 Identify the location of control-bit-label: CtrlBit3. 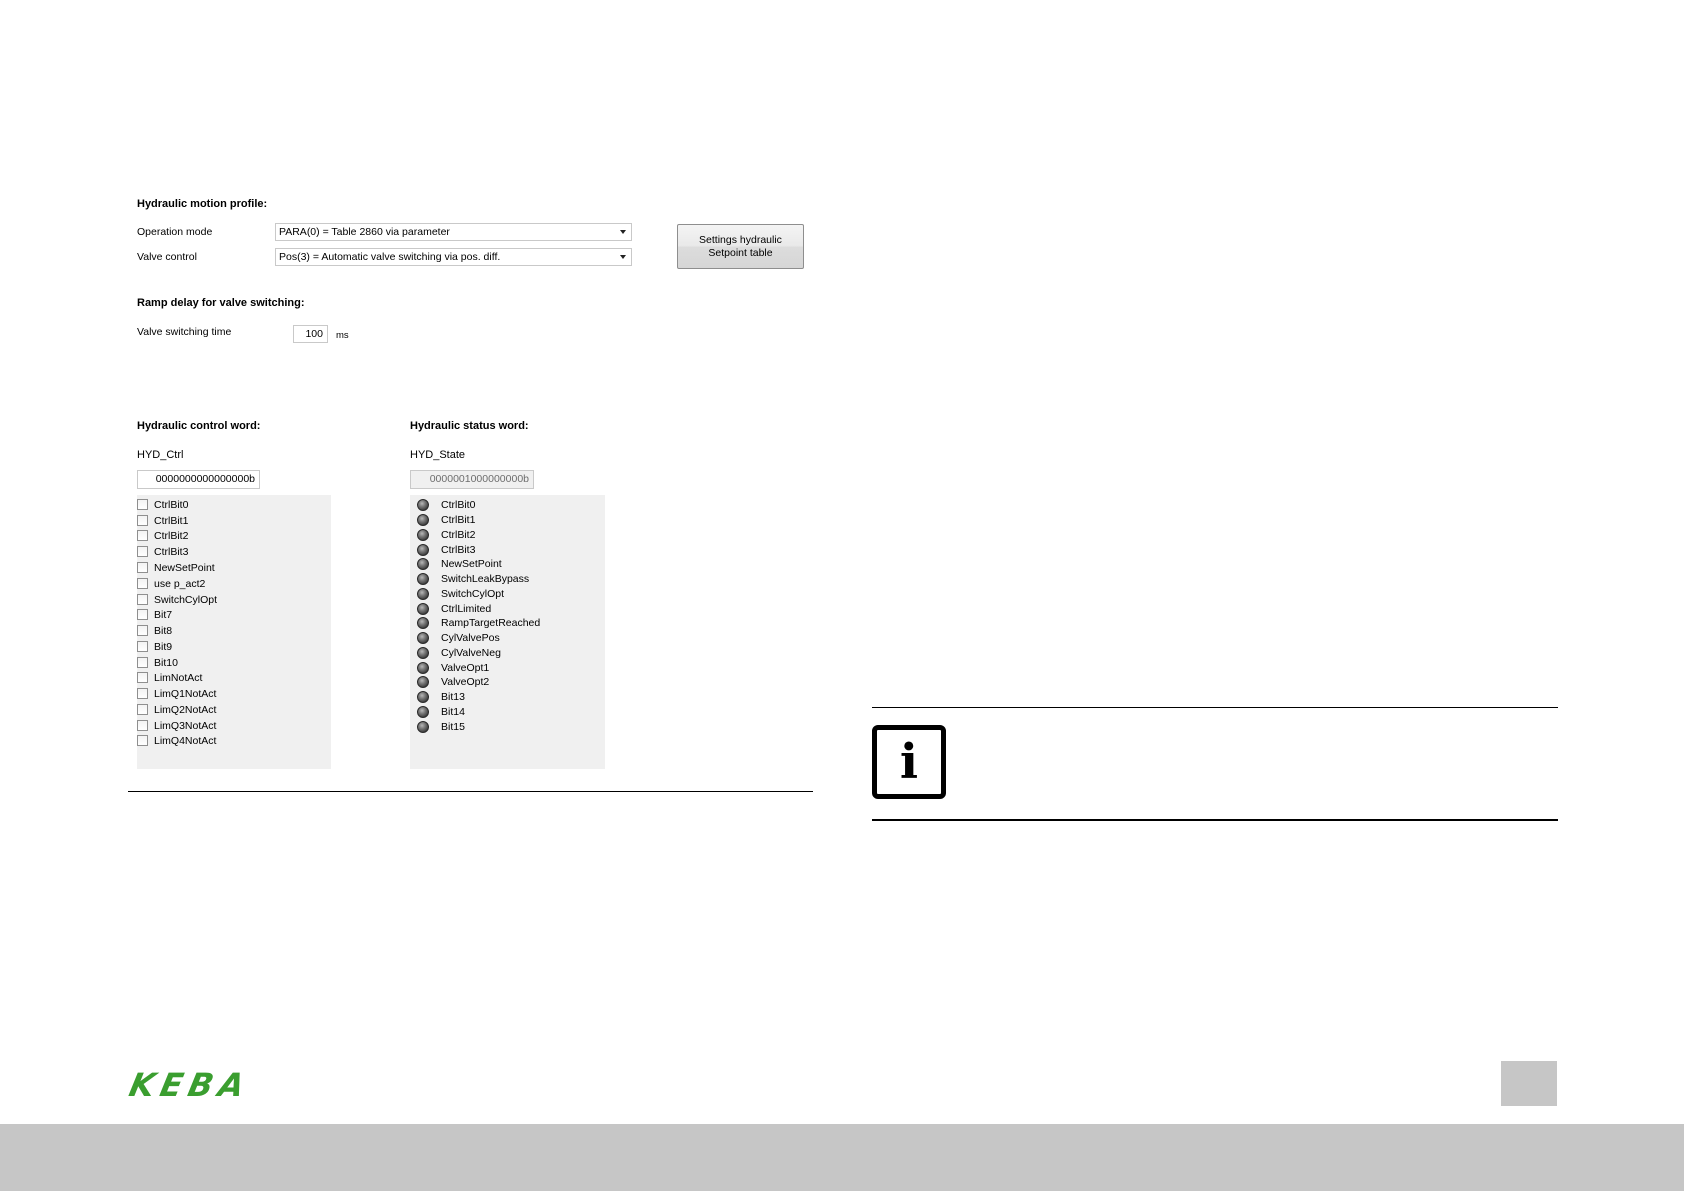
(171, 551).